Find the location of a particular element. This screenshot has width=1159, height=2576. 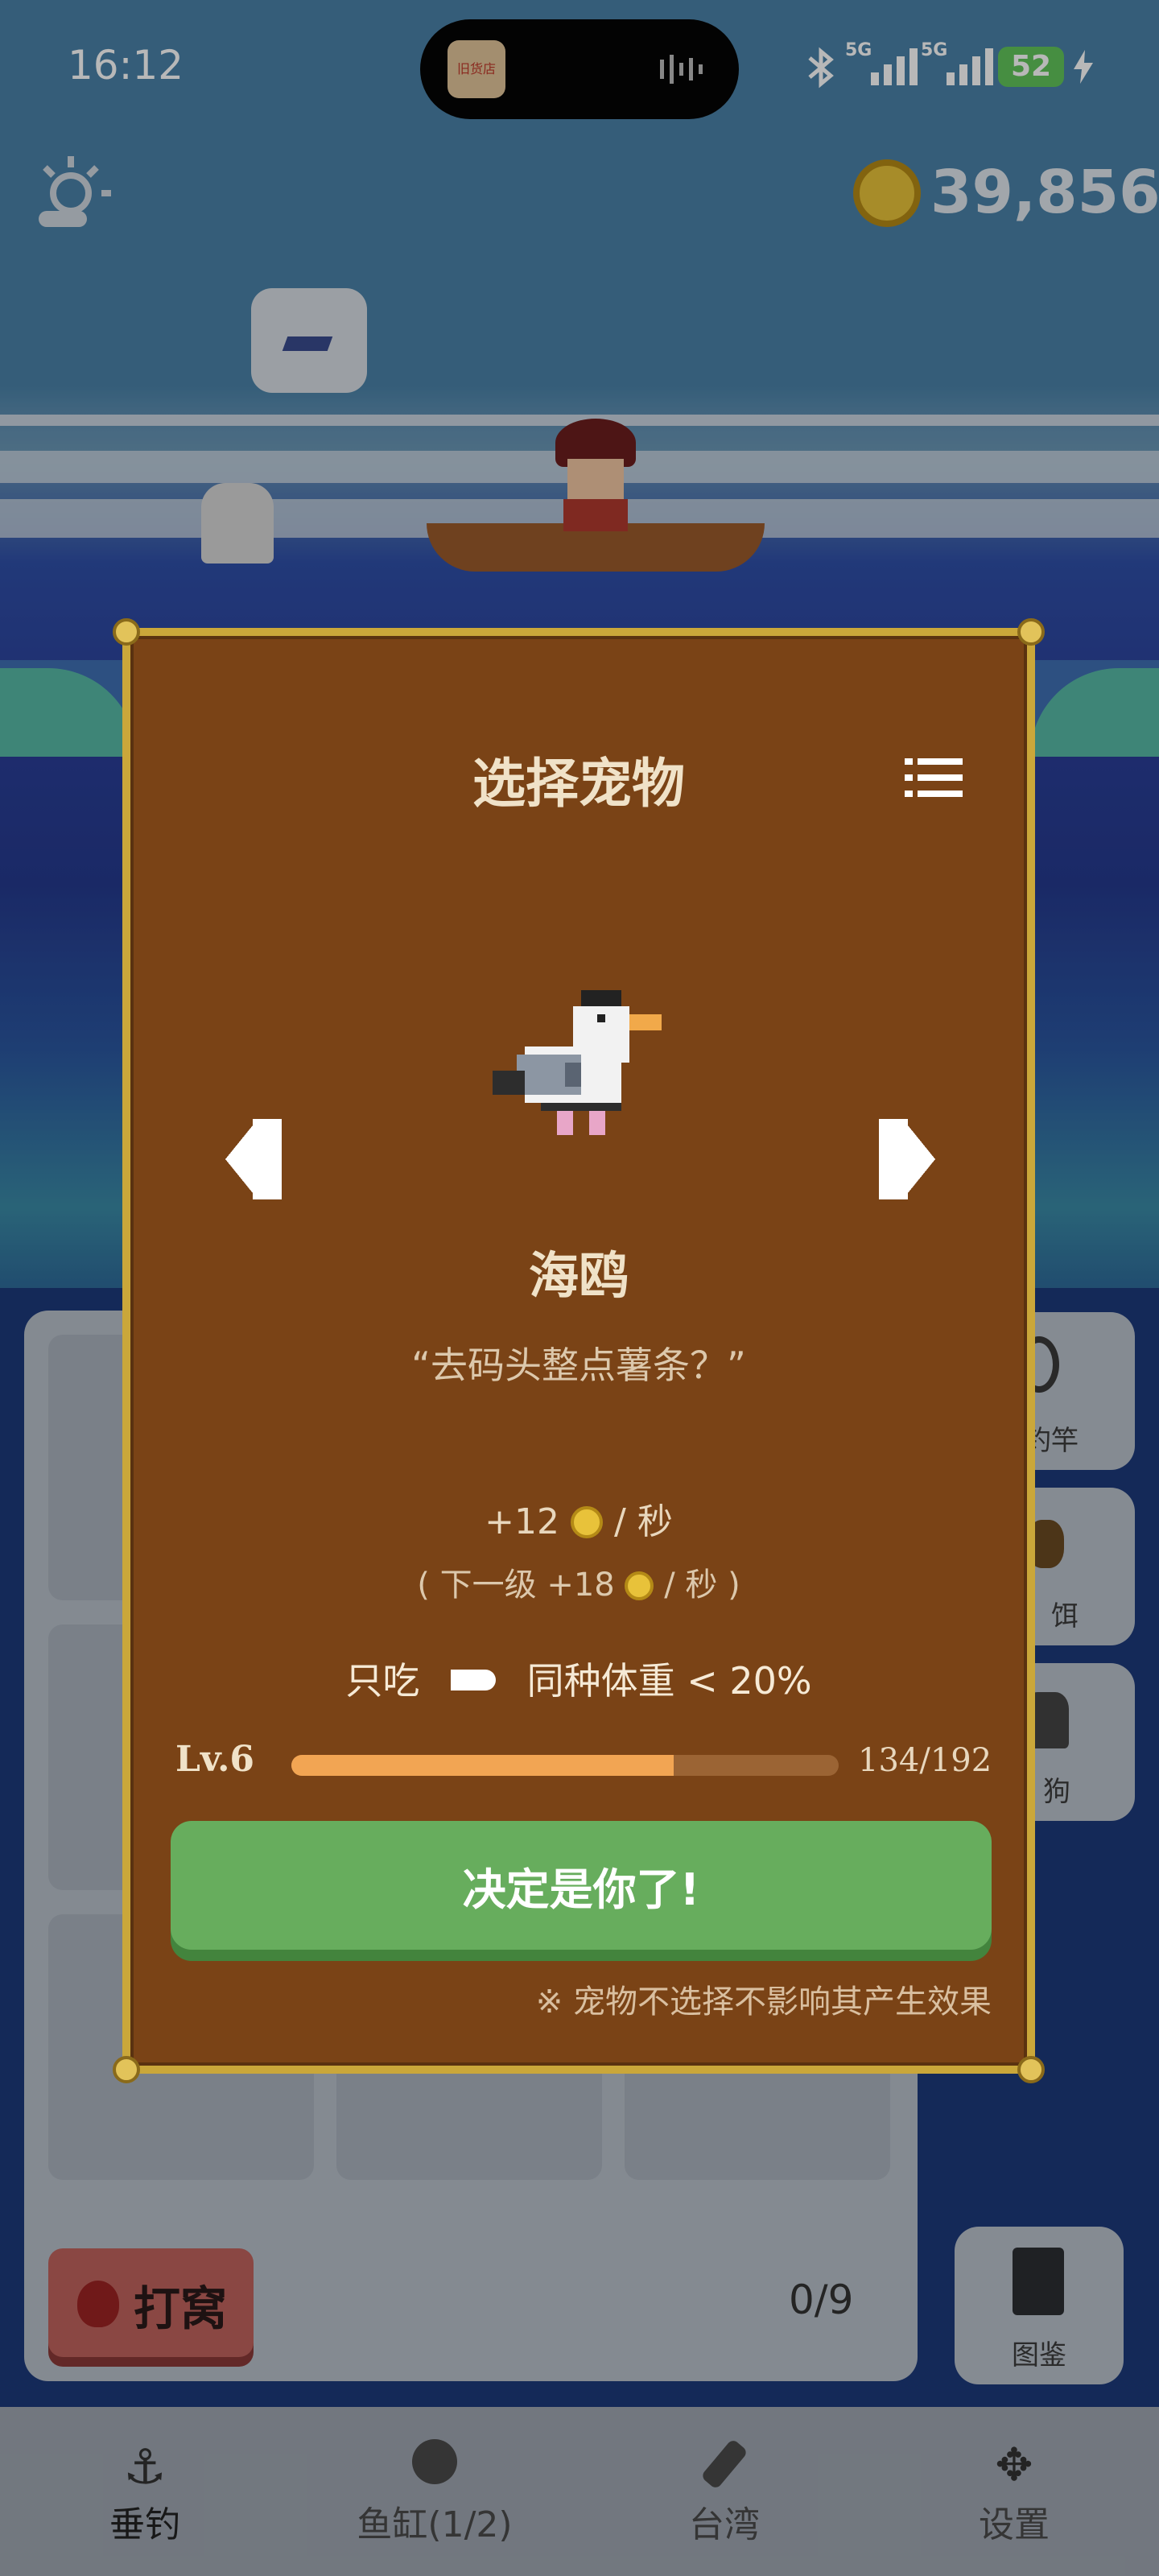

pet-quote: “去码头整点薯条？” is located at coordinates (578, 1365).